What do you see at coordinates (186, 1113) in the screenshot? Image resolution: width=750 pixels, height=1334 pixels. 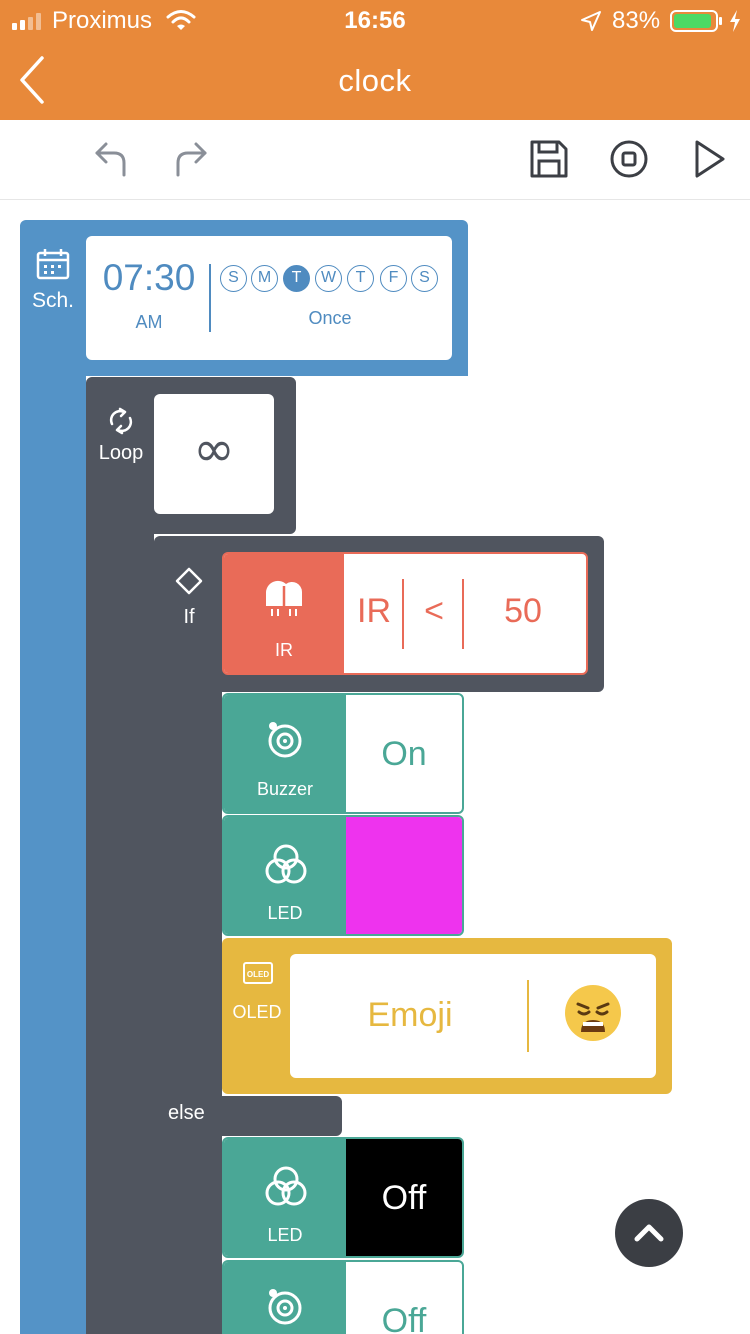 I see `else-label: else` at bounding box center [186, 1113].